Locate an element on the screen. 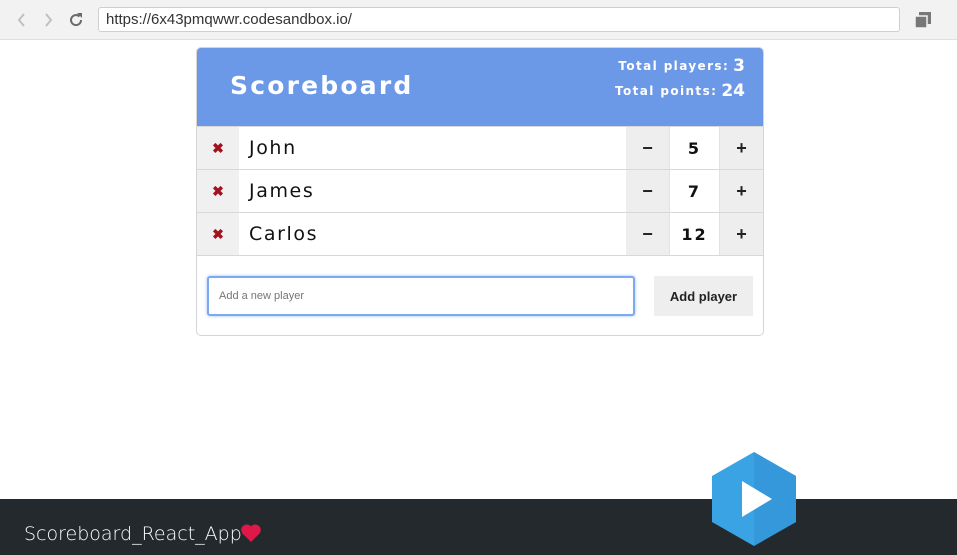 This screenshot has width=957, height=555. player-score: 12 is located at coordinates (694, 234).